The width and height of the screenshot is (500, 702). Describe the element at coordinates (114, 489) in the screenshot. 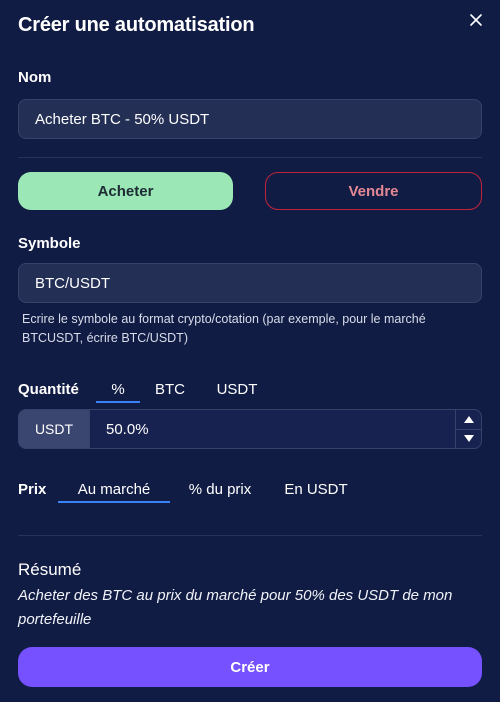

I see `price-tab-market: Au marché` at that location.